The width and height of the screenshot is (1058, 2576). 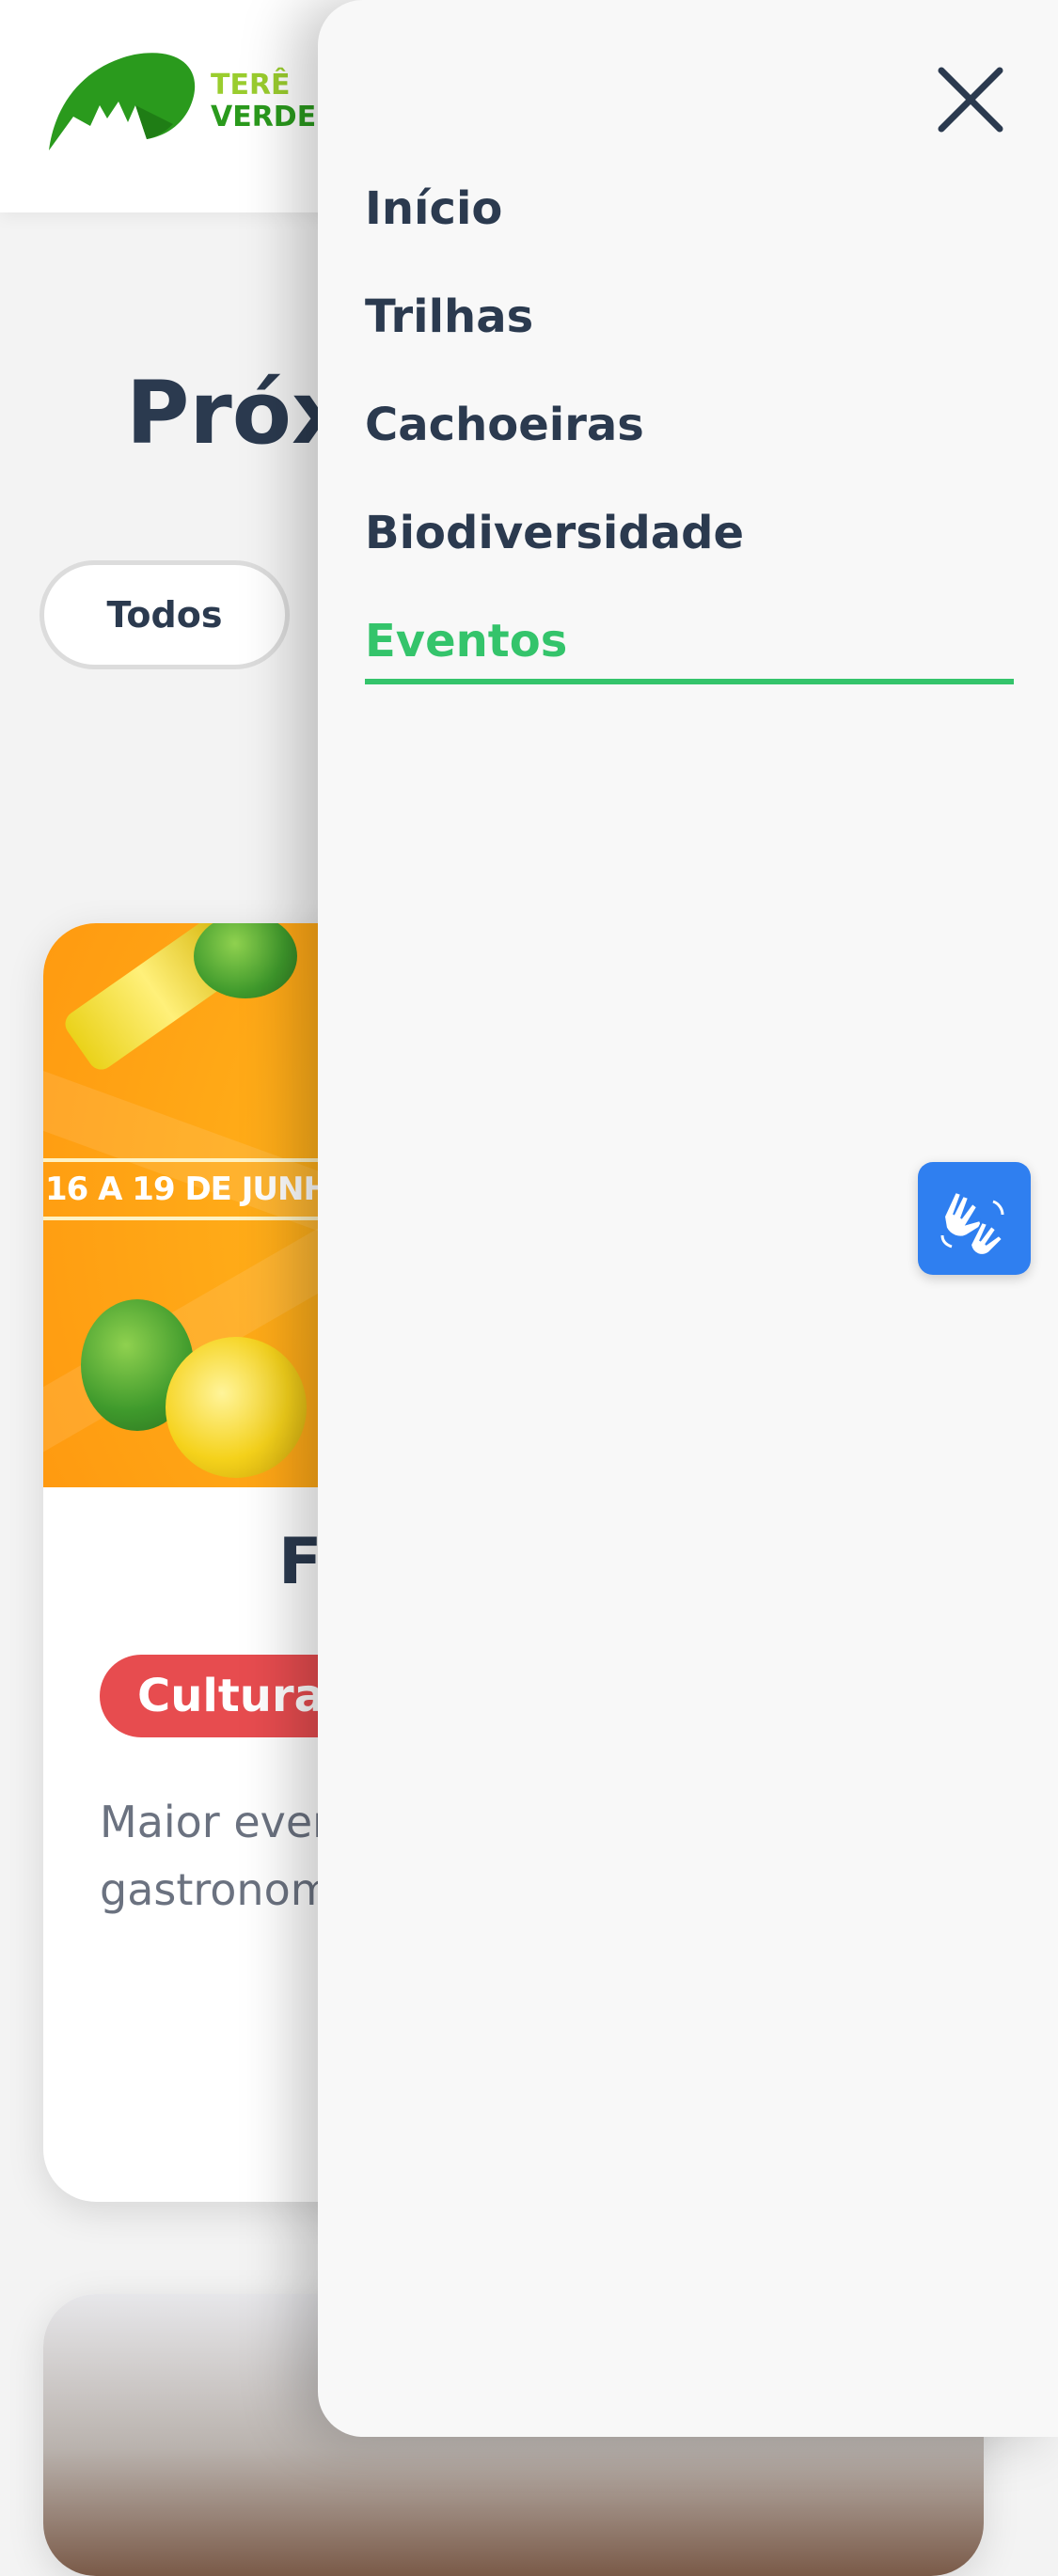 I want to click on sign-language-accessibility-button, so click(x=974, y=1219).